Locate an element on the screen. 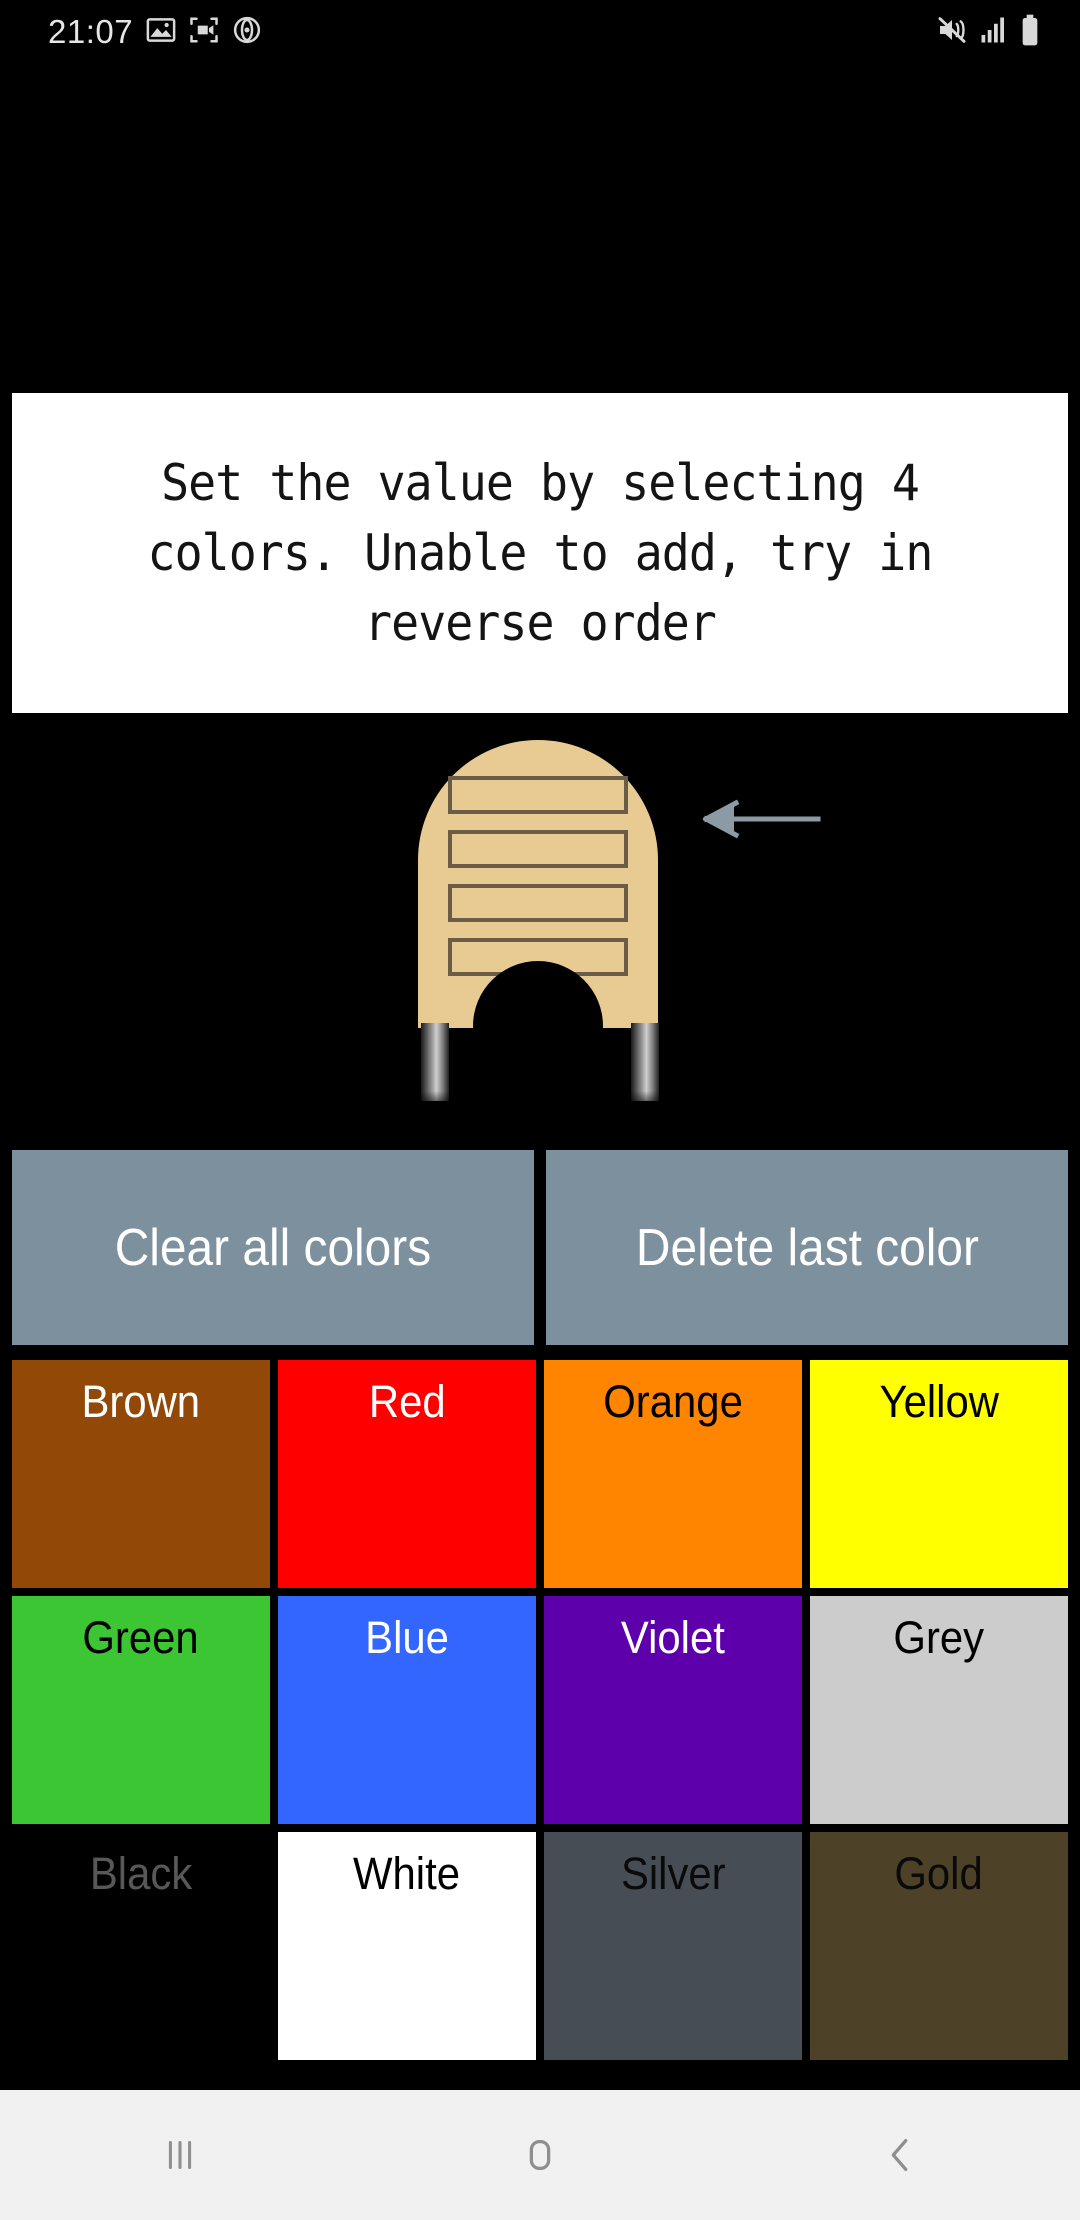 The height and width of the screenshot is (2220, 1080). color-label-brown: Brown is located at coordinates (141, 1401).